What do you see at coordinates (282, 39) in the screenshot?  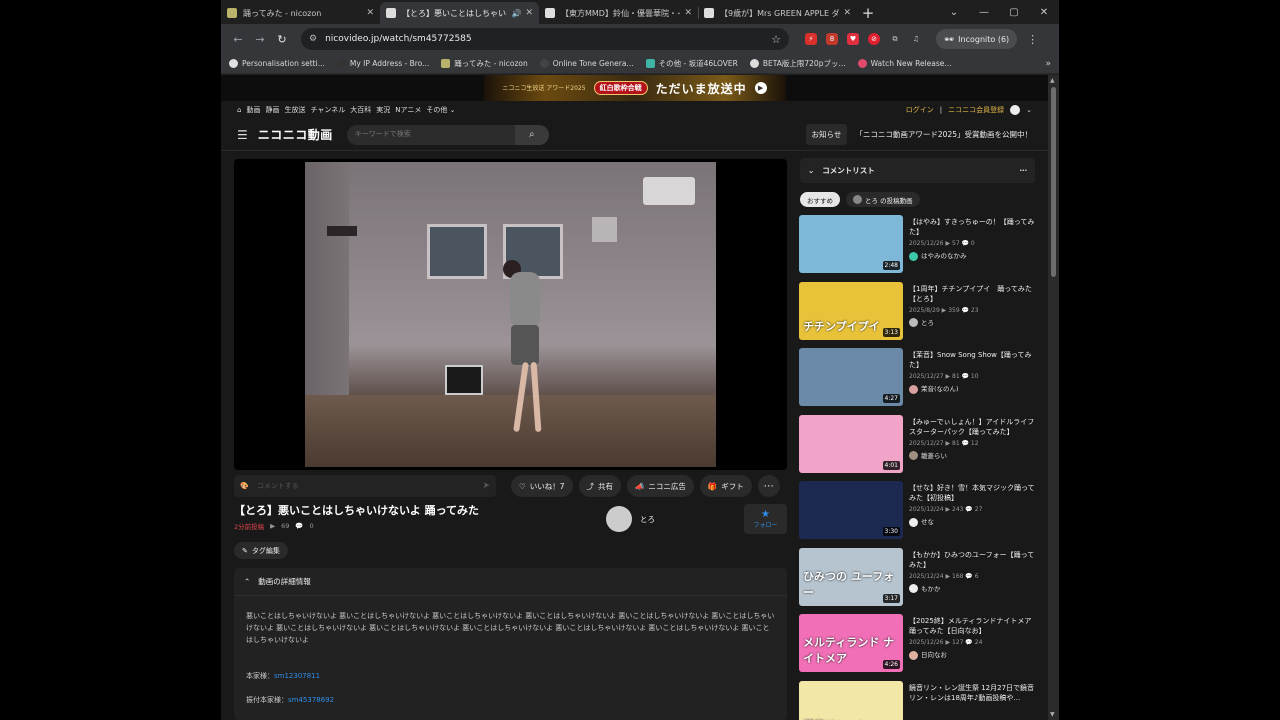 I see `reload-icon: ↻` at bounding box center [282, 39].